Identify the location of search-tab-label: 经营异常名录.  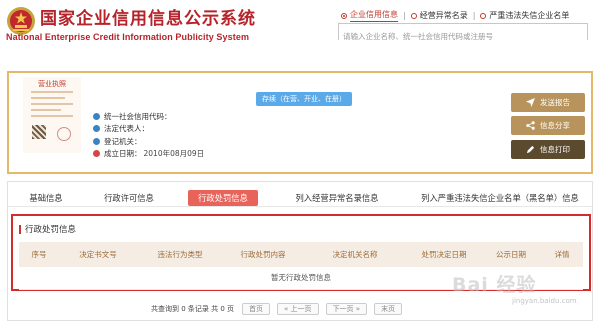
(443, 15).